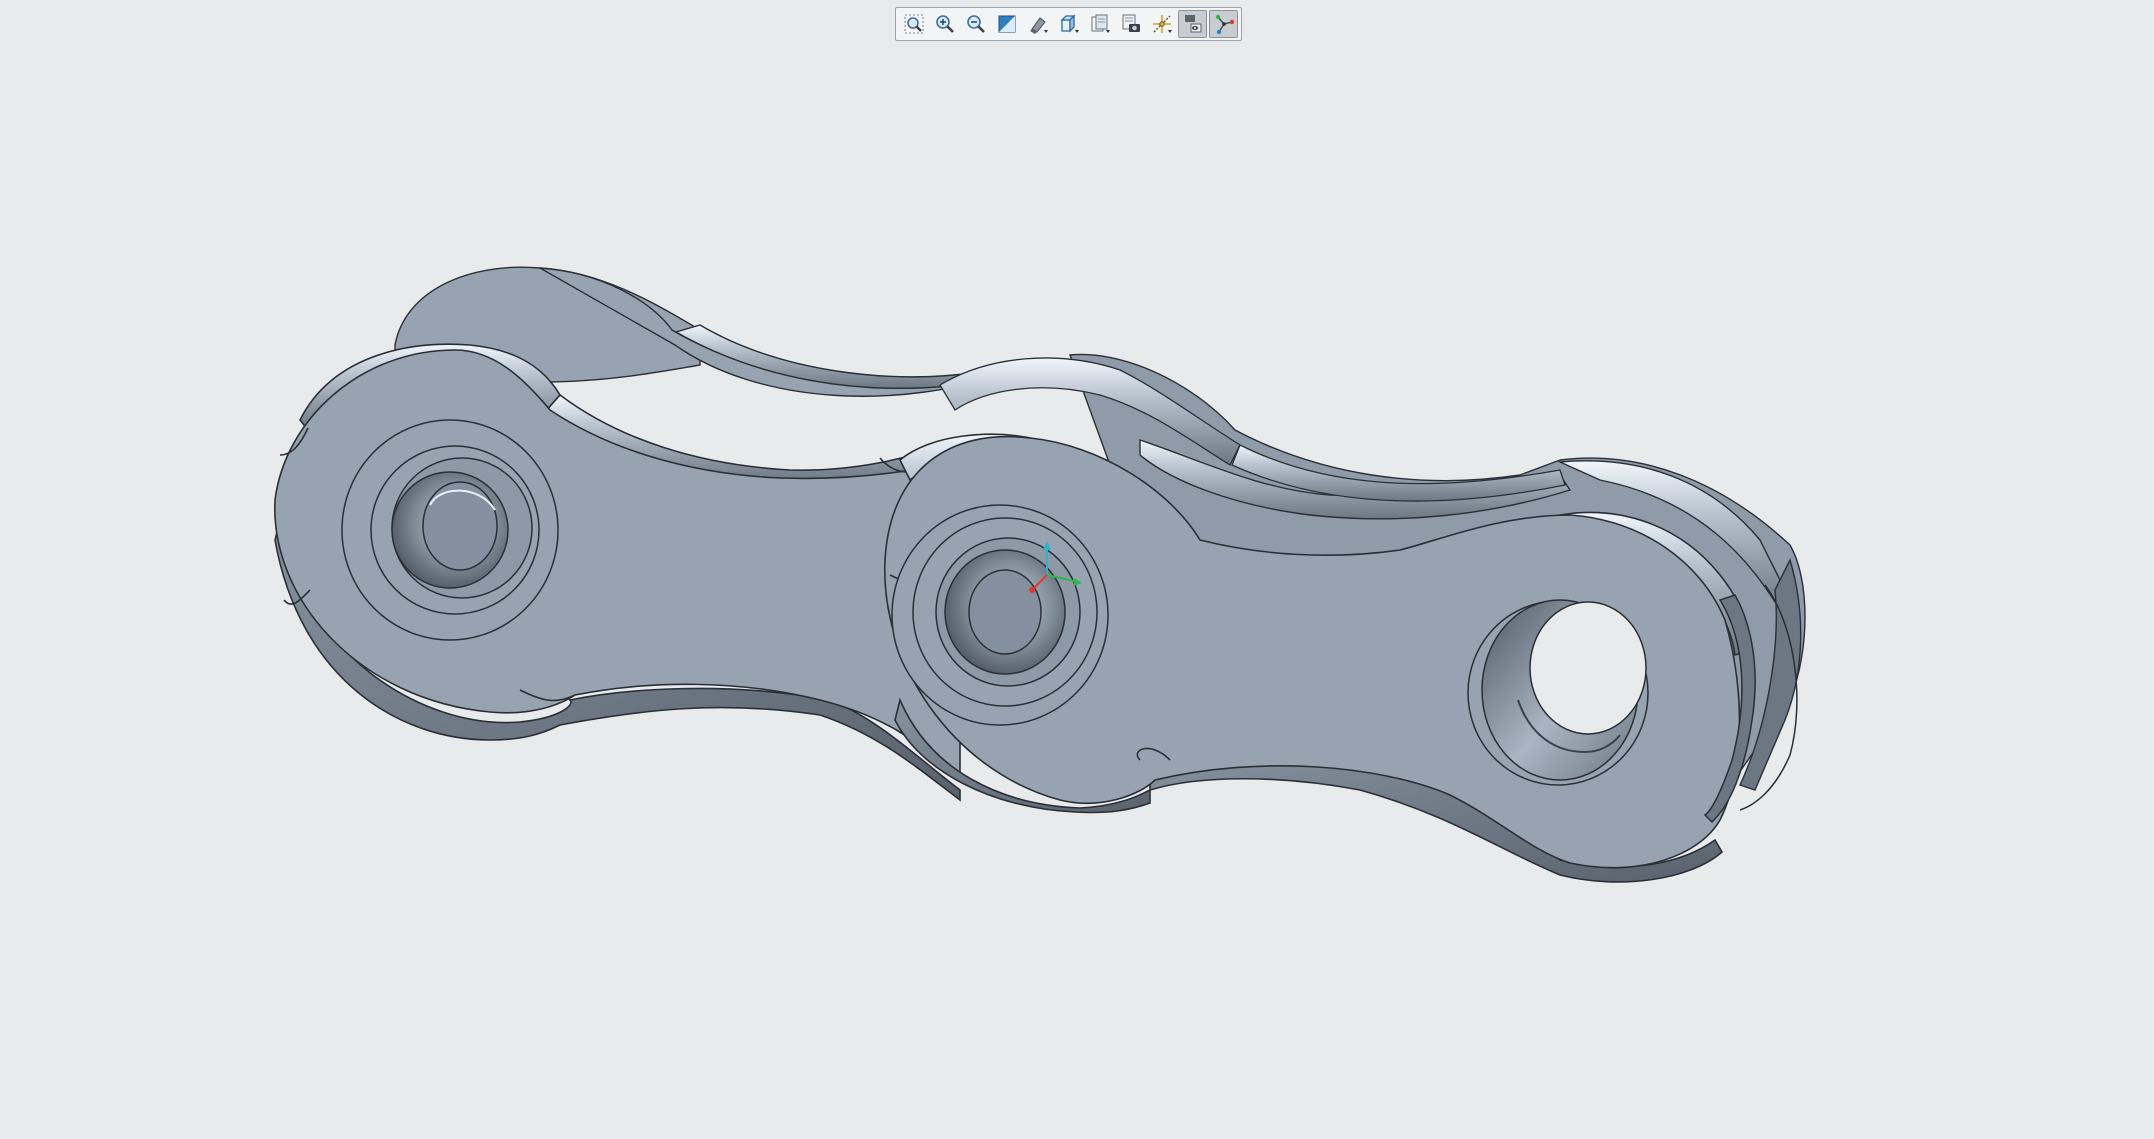 The width and height of the screenshot is (2154, 1139). What do you see at coordinates (450, 530) in the screenshot?
I see `left-pin-boss` at bounding box center [450, 530].